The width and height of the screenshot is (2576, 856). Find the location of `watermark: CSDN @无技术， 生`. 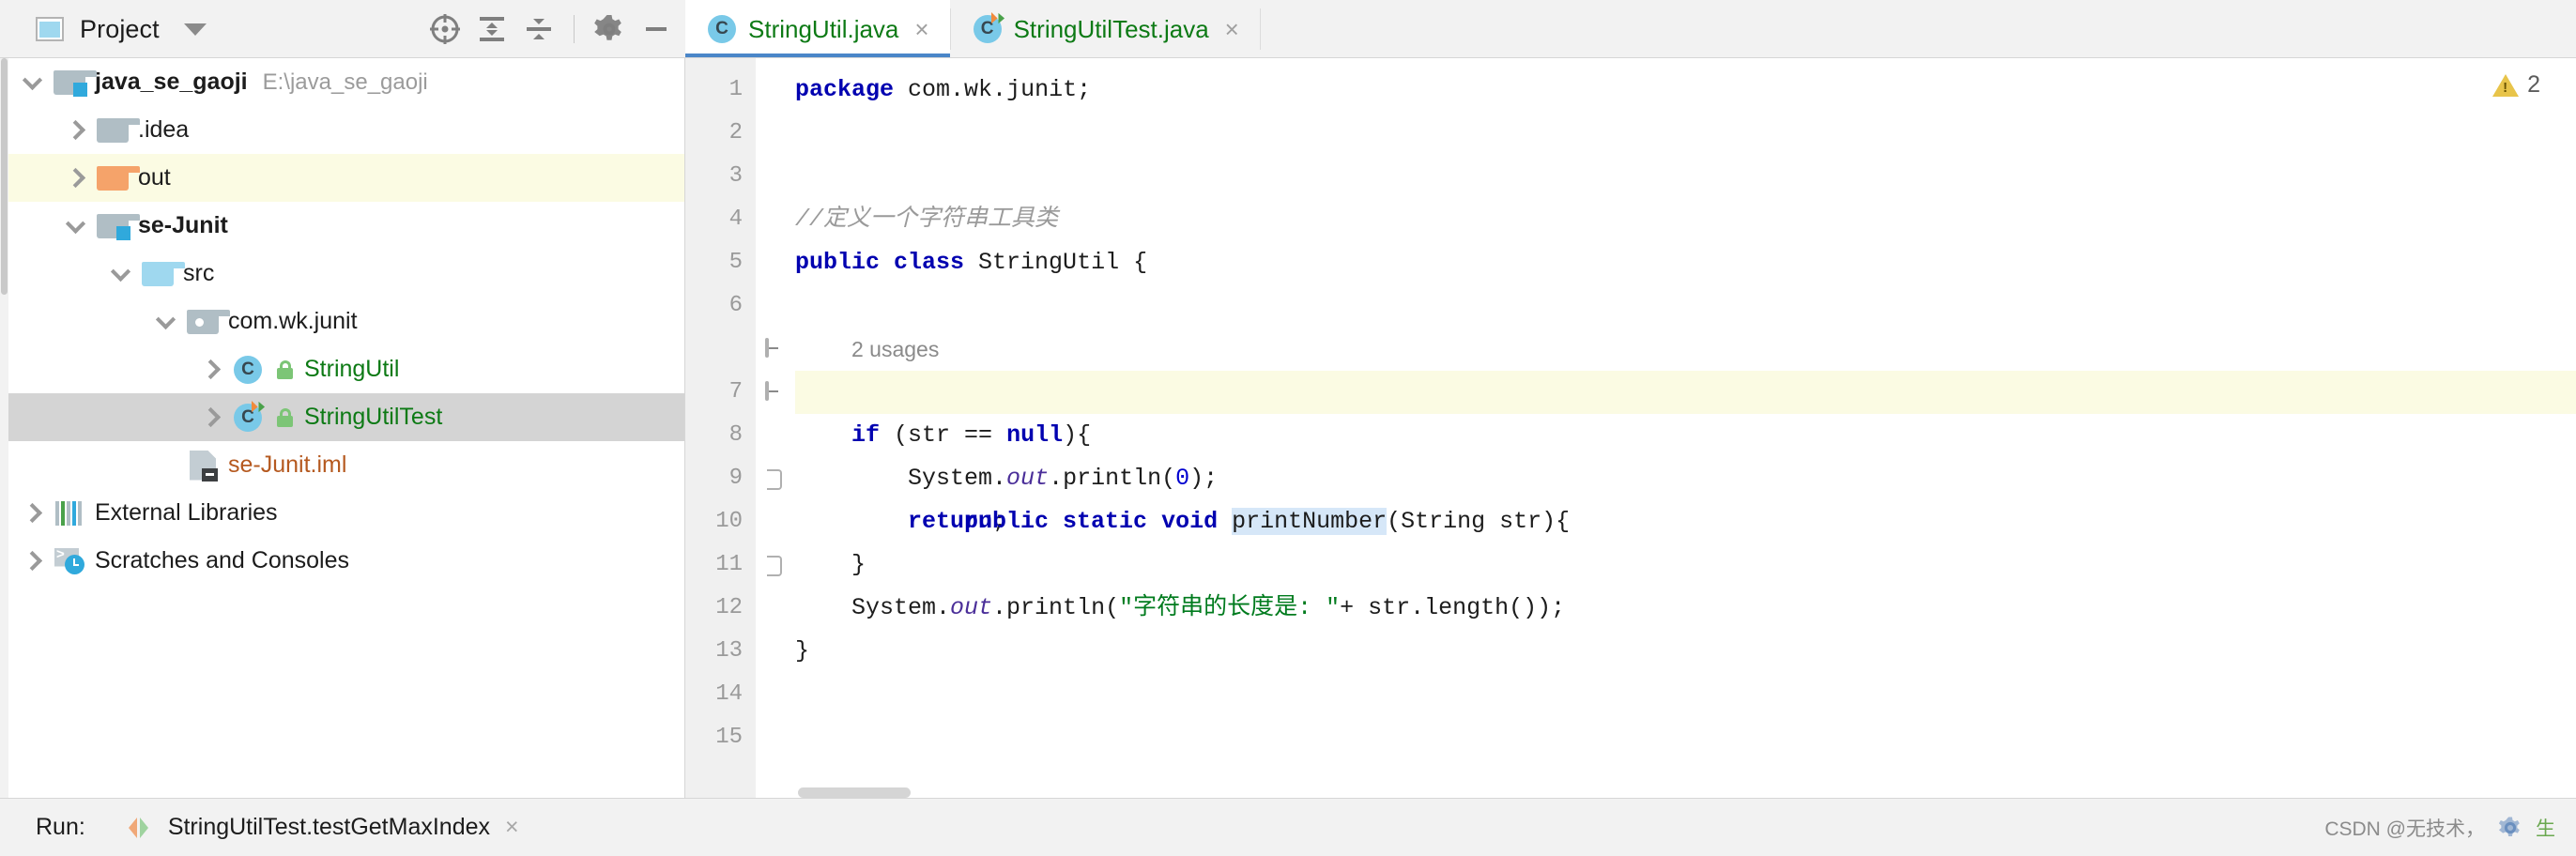

watermark: CSDN @无技术， 生 is located at coordinates (2450, 828).